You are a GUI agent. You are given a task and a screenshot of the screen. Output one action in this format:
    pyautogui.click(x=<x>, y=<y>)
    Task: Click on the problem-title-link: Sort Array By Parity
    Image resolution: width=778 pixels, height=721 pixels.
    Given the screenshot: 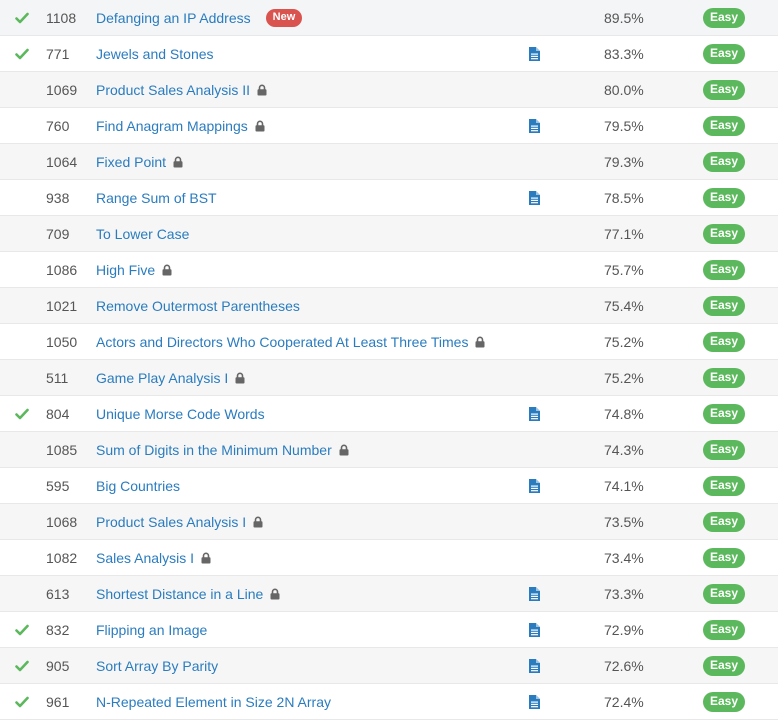 What is the action you would take?
    pyautogui.click(x=157, y=666)
    